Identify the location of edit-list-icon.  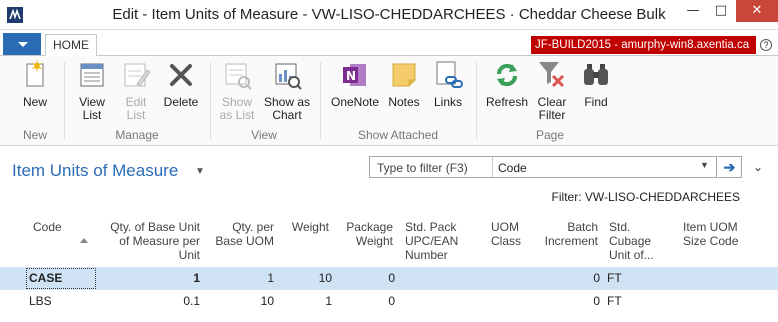
(136, 75).